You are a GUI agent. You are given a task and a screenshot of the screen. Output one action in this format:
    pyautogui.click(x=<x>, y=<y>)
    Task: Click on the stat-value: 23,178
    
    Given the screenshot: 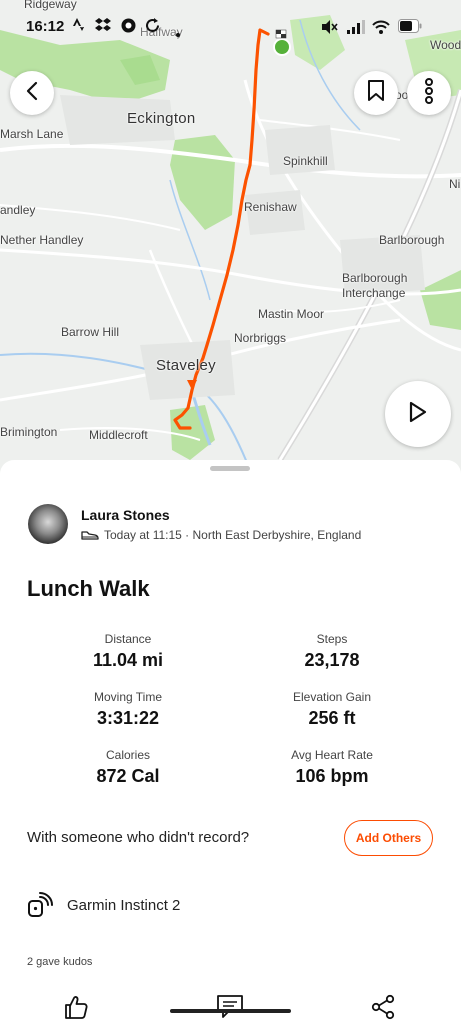 What is the action you would take?
    pyautogui.click(x=332, y=660)
    